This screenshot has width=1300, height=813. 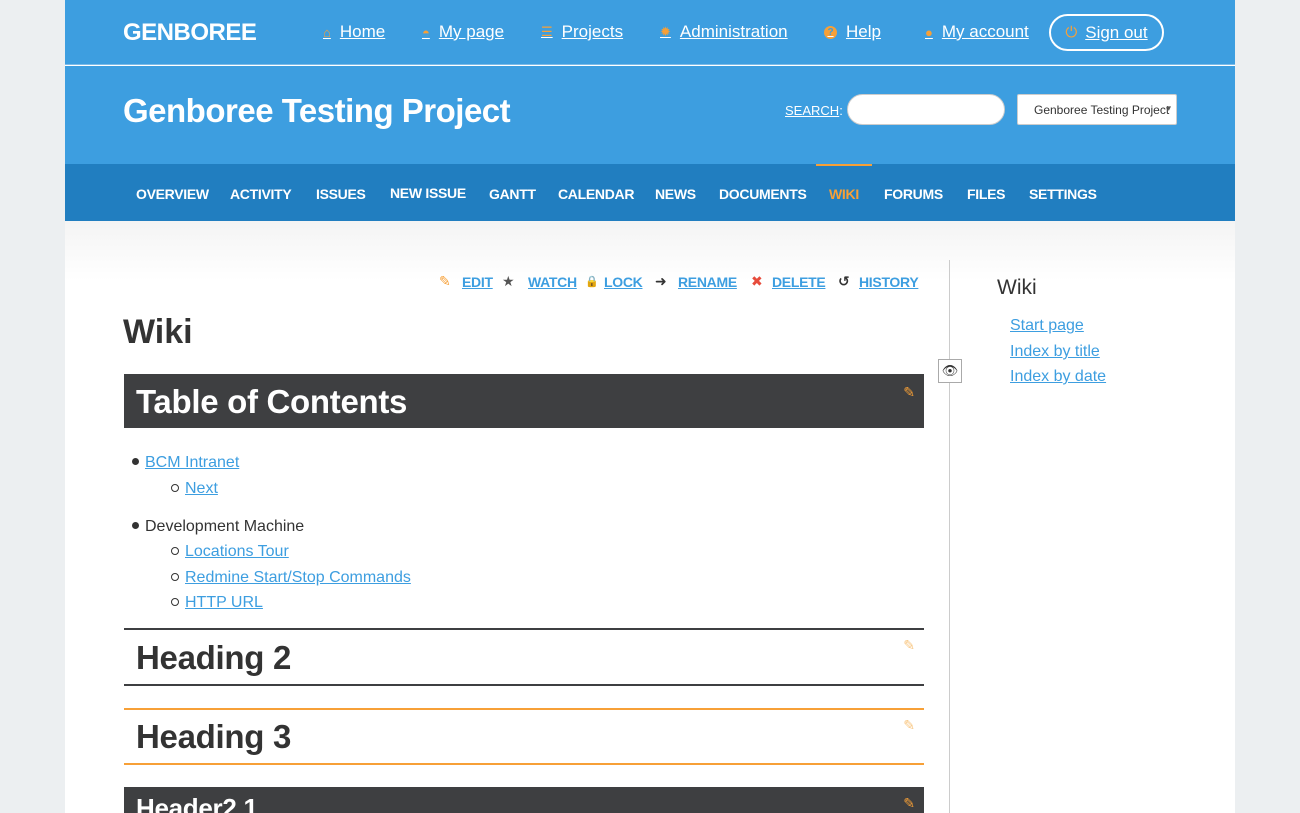 I want to click on tab-overview: OVERVIEW, so click(x=172, y=194).